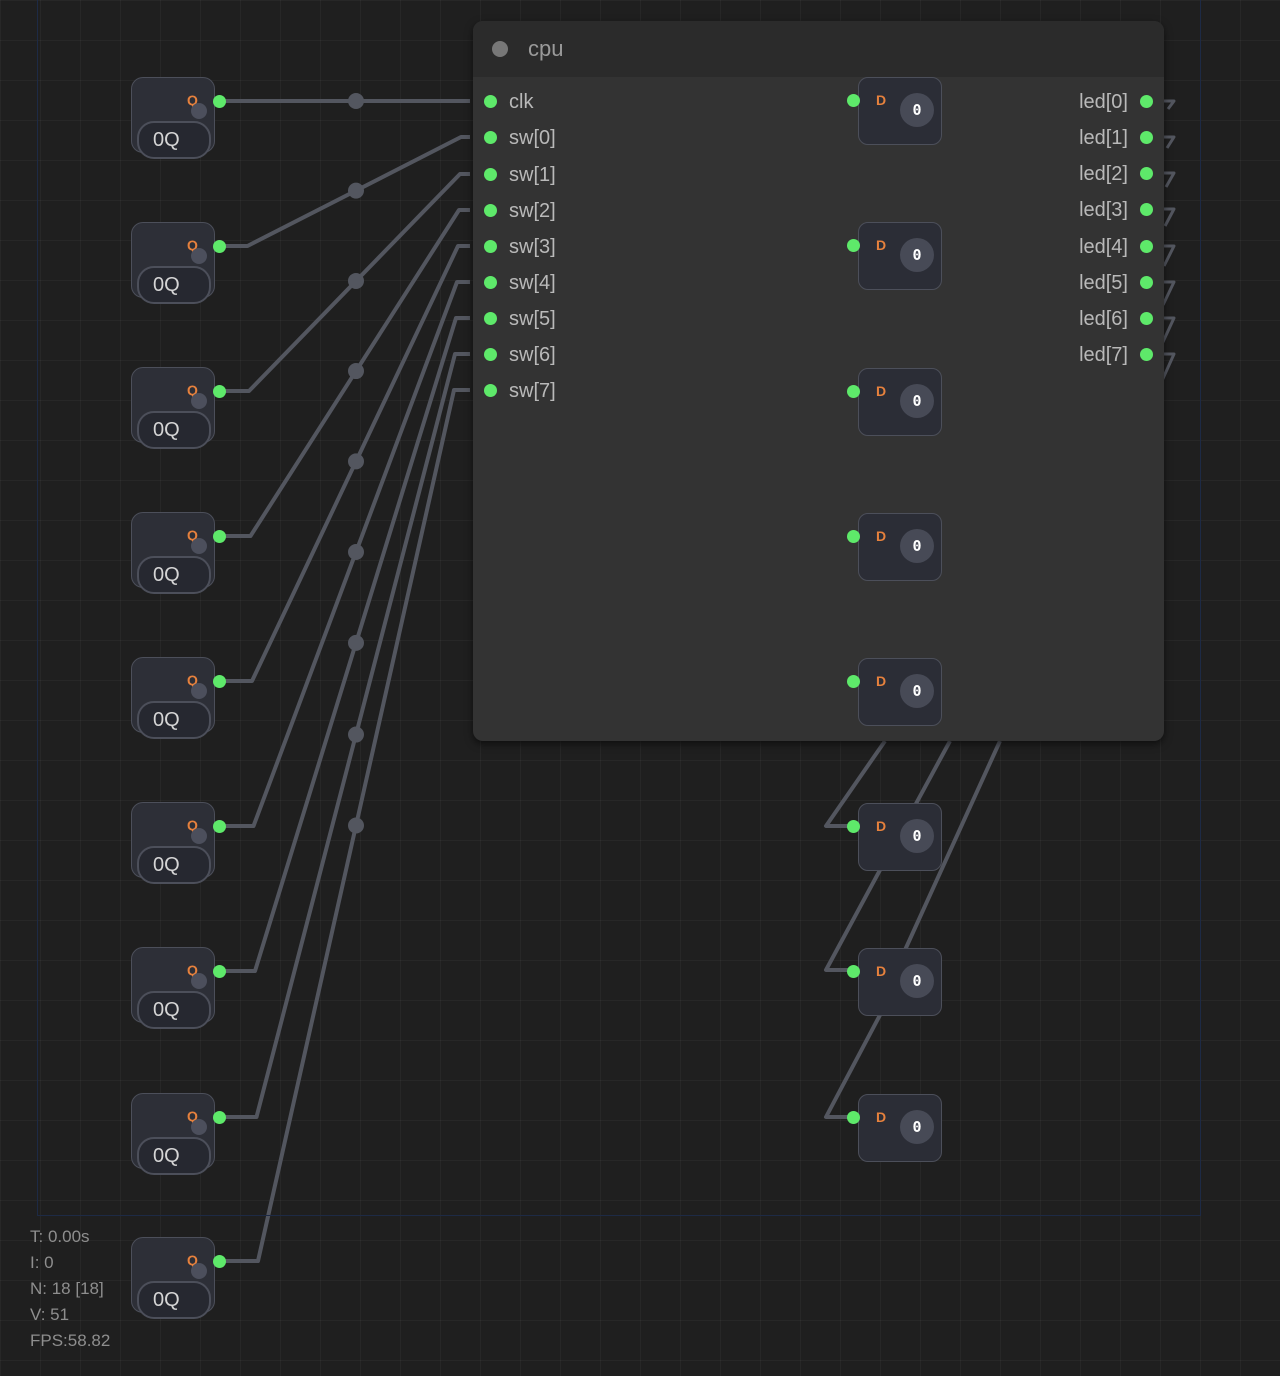 The height and width of the screenshot is (1376, 1280). I want to click on cpu-input-clk: clk, so click(507, 102).